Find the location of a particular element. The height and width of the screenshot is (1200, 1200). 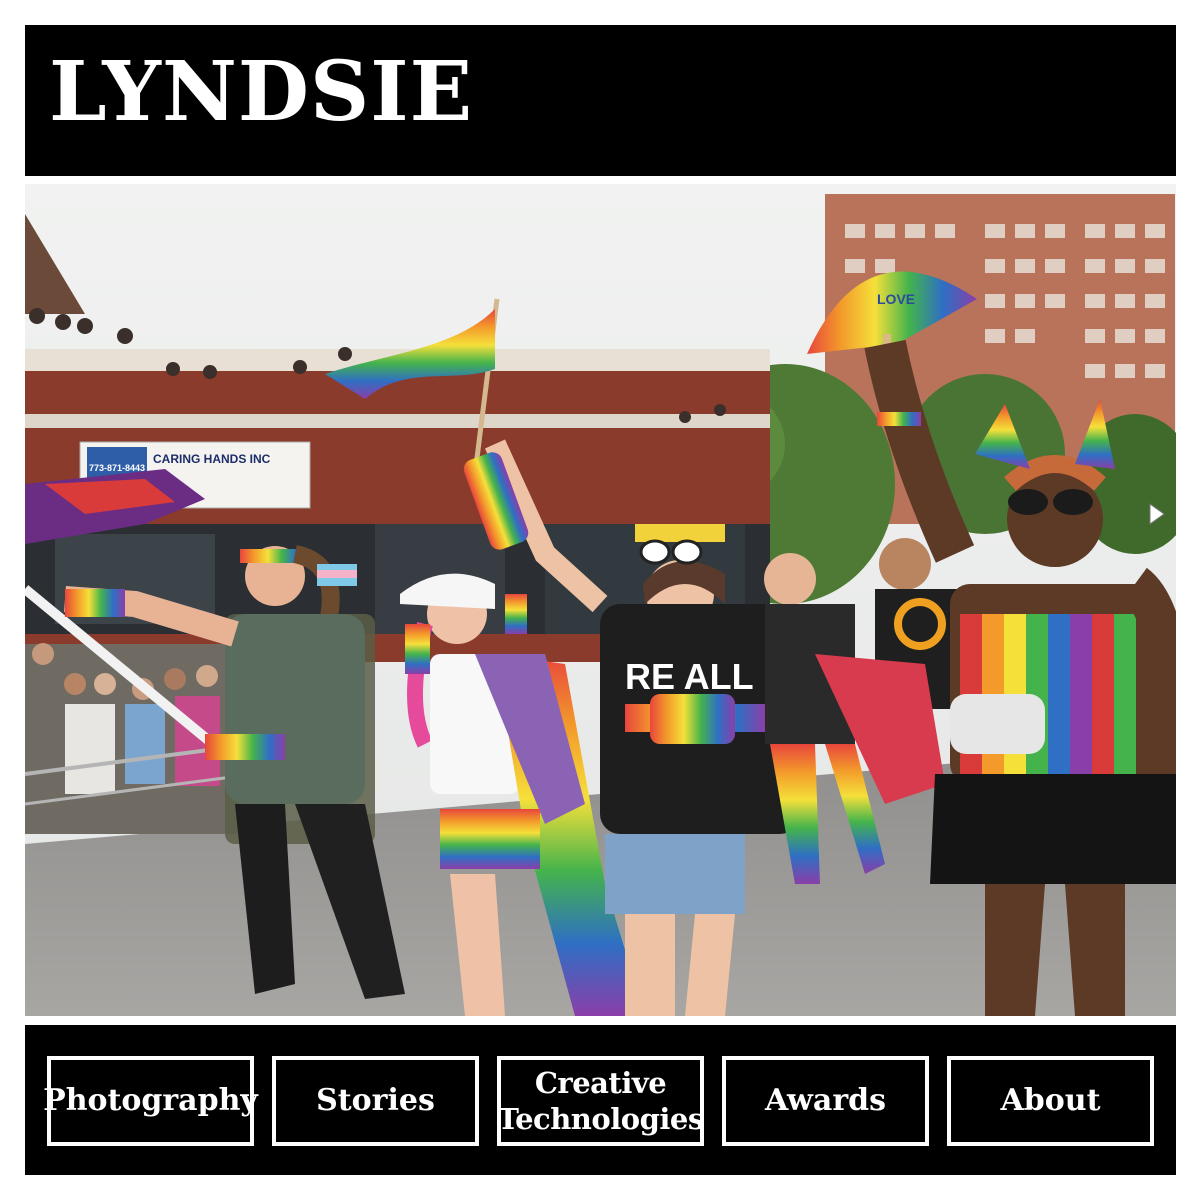

nav-stories-label: Stories is located at coordinates (375, 1101).